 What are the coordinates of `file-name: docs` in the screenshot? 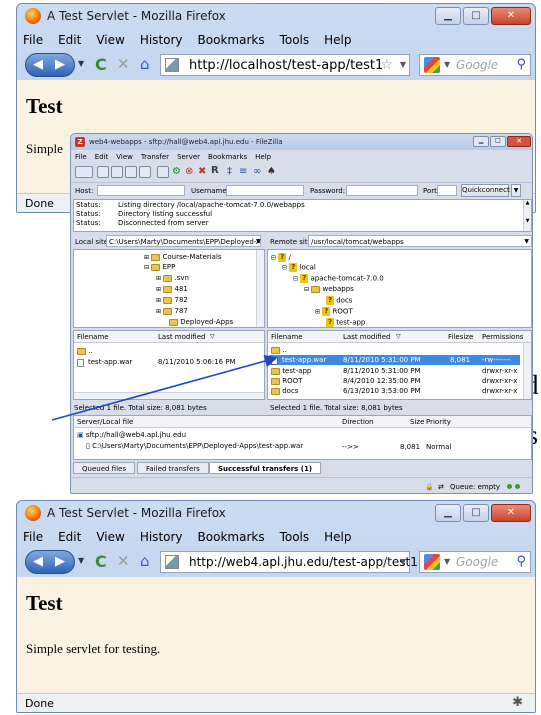 It's located at (290, 391).